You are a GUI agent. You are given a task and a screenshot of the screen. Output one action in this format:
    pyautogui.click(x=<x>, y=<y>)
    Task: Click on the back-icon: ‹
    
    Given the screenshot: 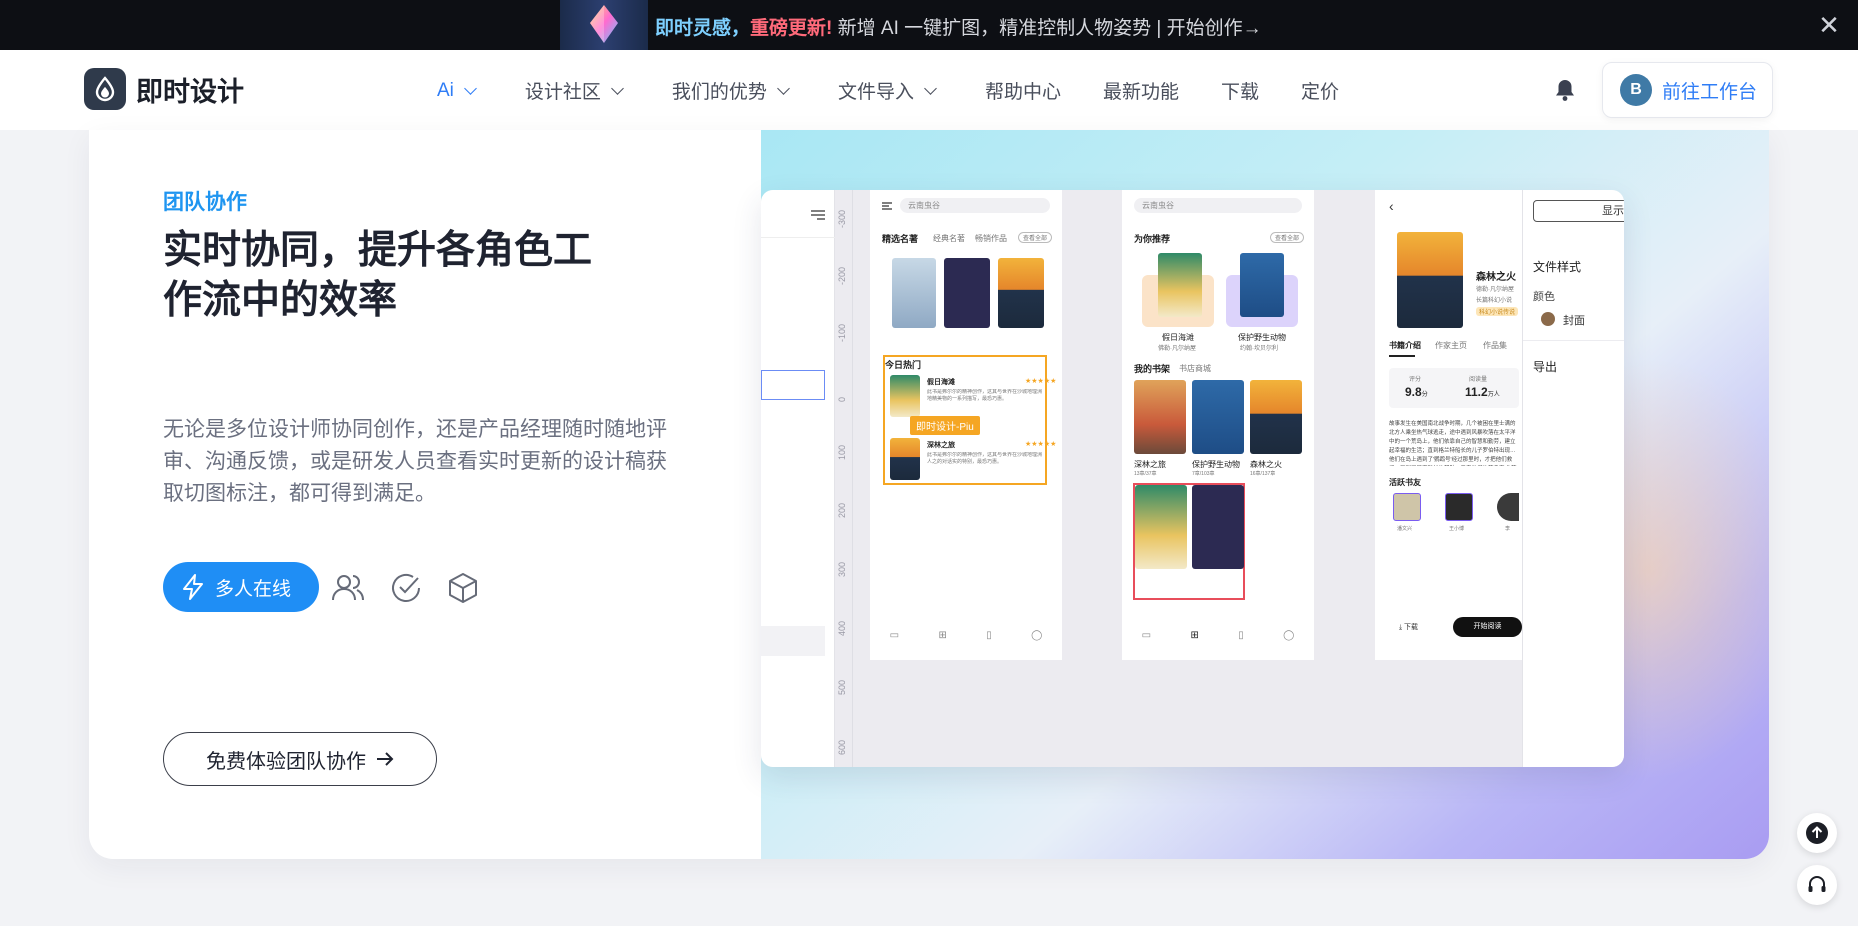 What is the action you would take?
    pyautogui.click(x=1391, y=206)
    